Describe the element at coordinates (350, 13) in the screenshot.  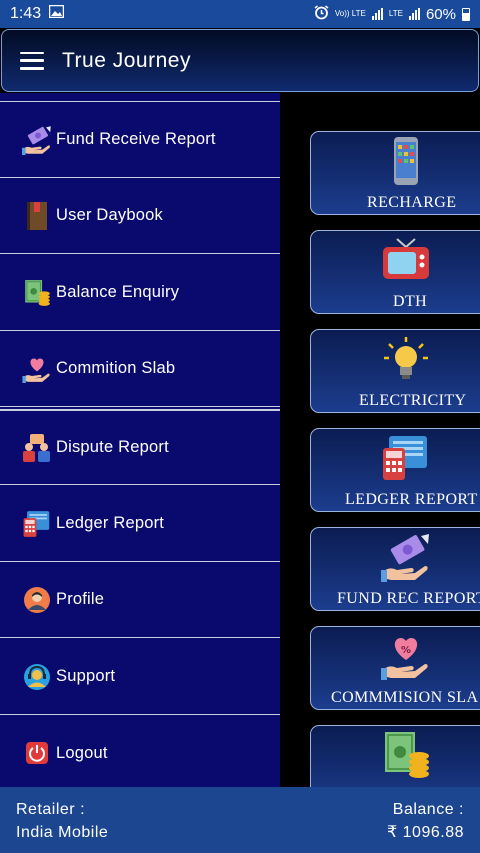
I see `volte-indicator: Vo)) LTE` at that location.